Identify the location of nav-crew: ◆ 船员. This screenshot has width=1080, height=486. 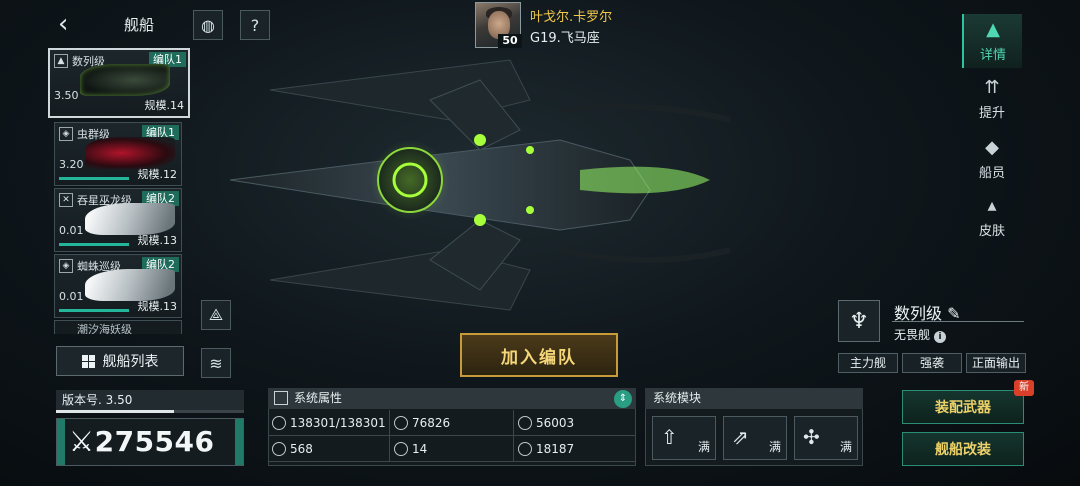
(992, 159).